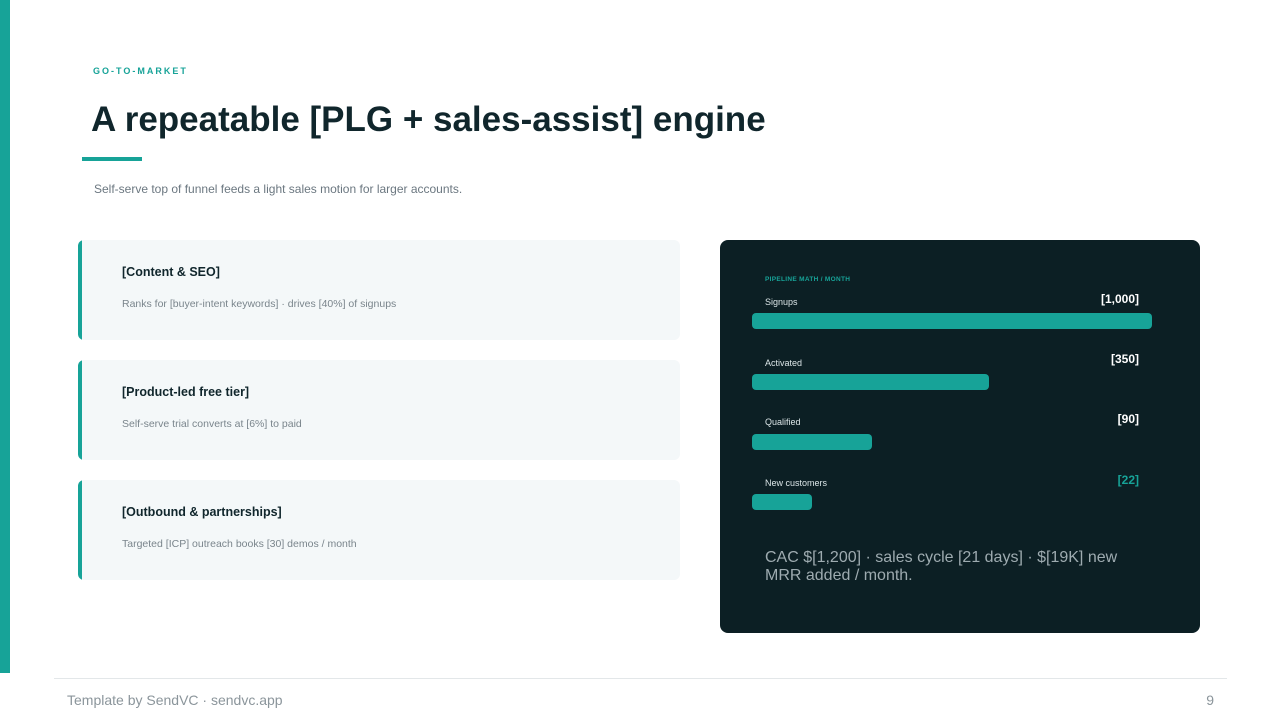 The height and width of the screenshot is (720, 1280). I want to click on funnel-row-value-qualified: [90], so click(1128, 419).